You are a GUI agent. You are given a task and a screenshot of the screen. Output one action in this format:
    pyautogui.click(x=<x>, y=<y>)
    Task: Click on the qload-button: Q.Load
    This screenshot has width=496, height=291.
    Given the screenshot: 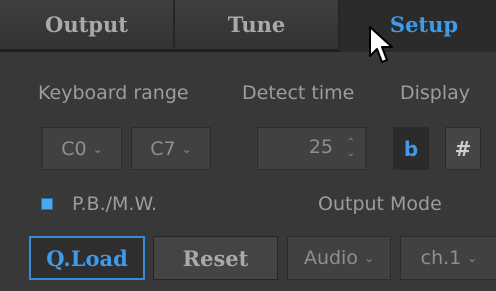 What is the action you would take?
    pyautogui.click(x=87, y=258)
    